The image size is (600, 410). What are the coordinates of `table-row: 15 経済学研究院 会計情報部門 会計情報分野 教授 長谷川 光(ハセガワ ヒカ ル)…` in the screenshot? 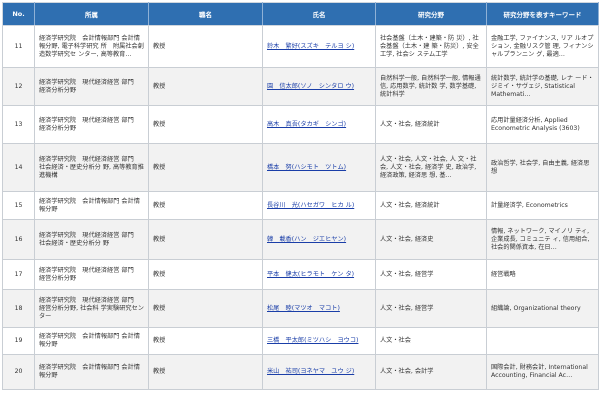 It's located at (300, 205).